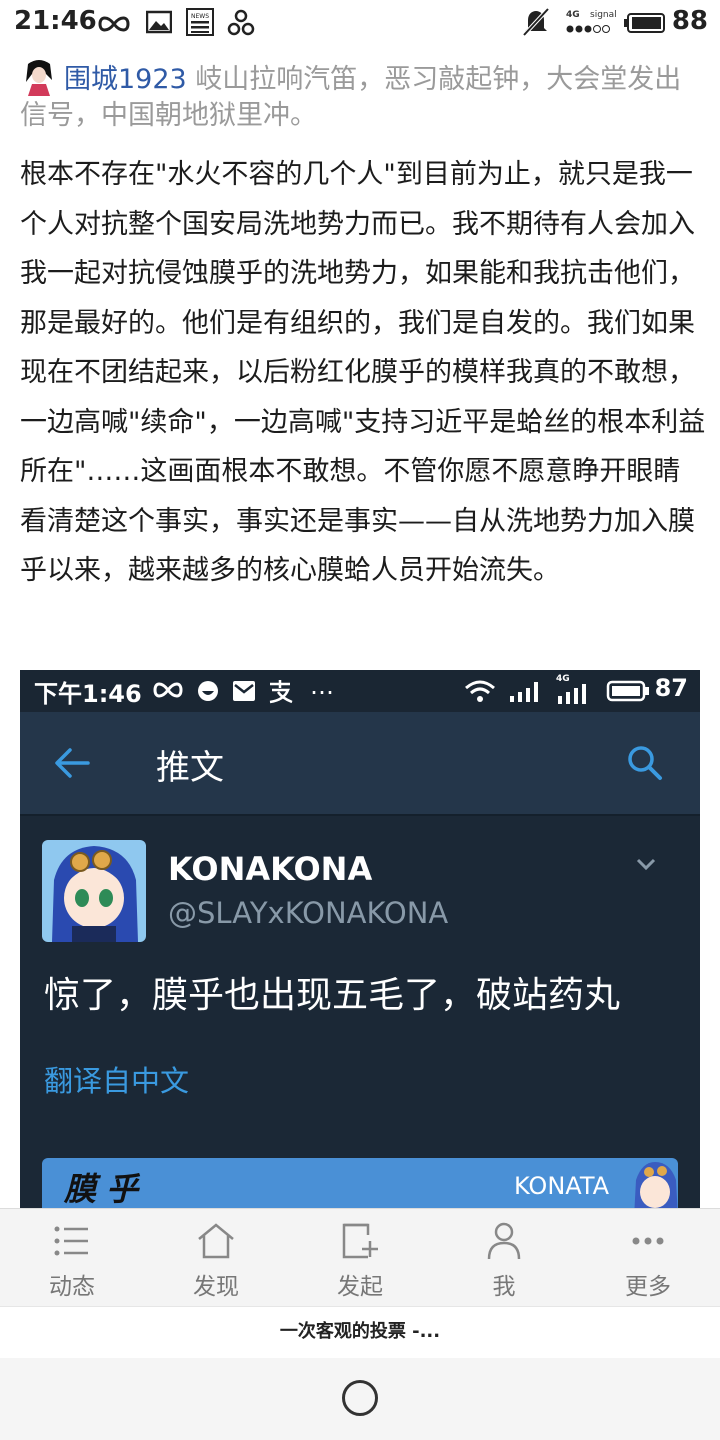 This screenshot has width=720, height=1440. Describe the element at coordinates (648, 1241) in the screenshot. I see `more-icon` at that location.